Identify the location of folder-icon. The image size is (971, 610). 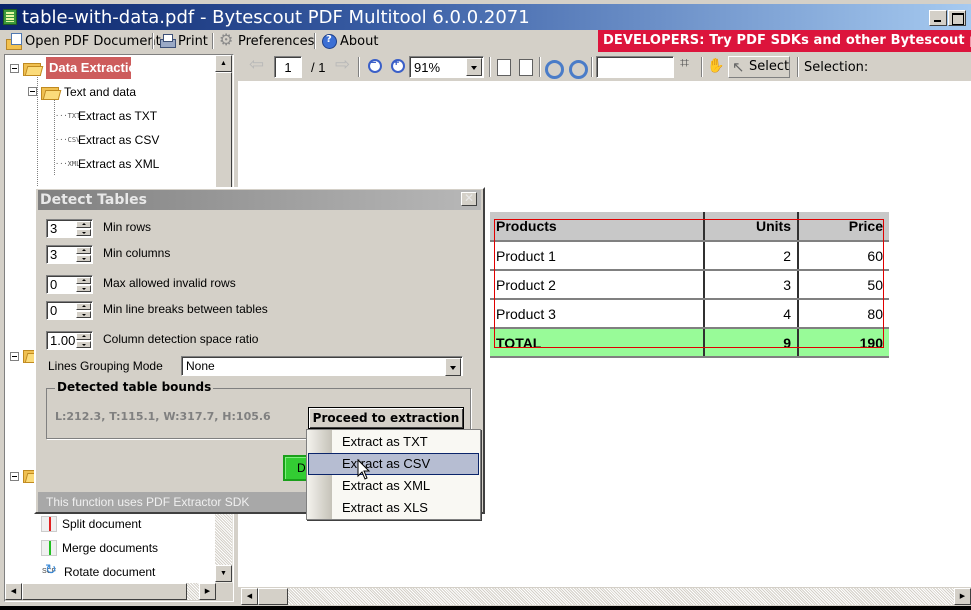
(32, 68).